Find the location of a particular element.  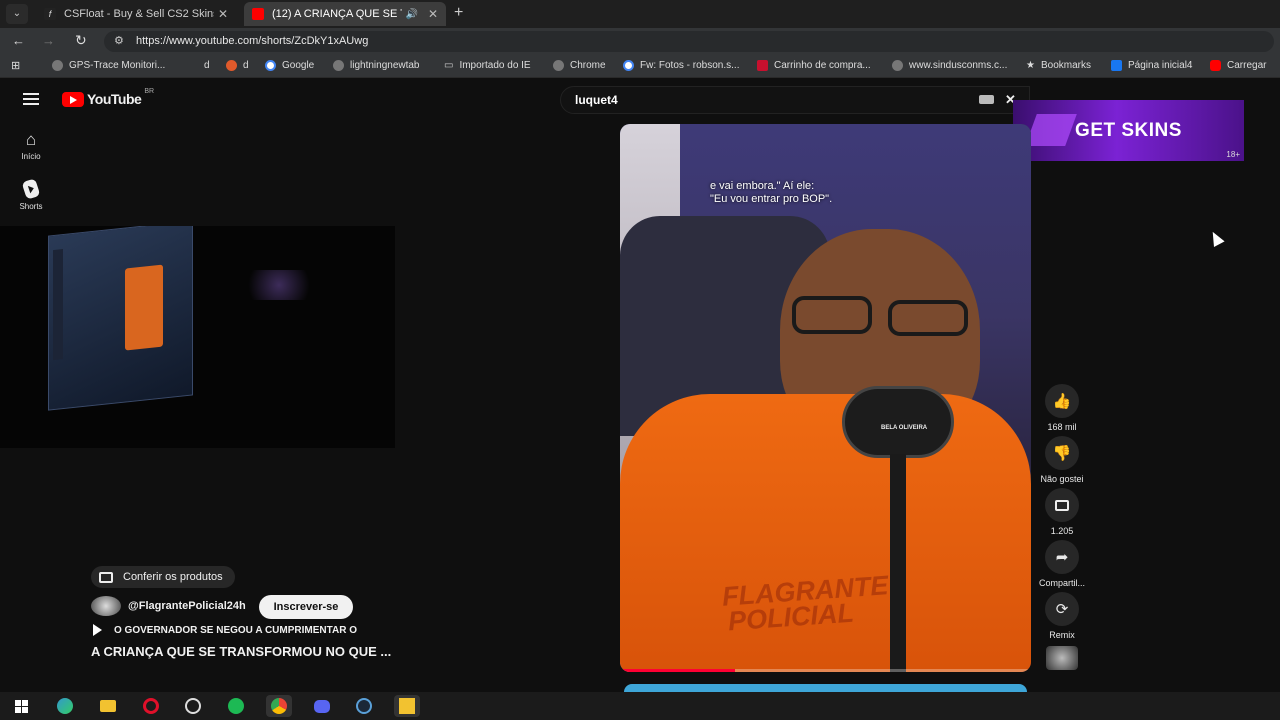

like-button: 👍 168 mil is located at coordinates (1062, 408).